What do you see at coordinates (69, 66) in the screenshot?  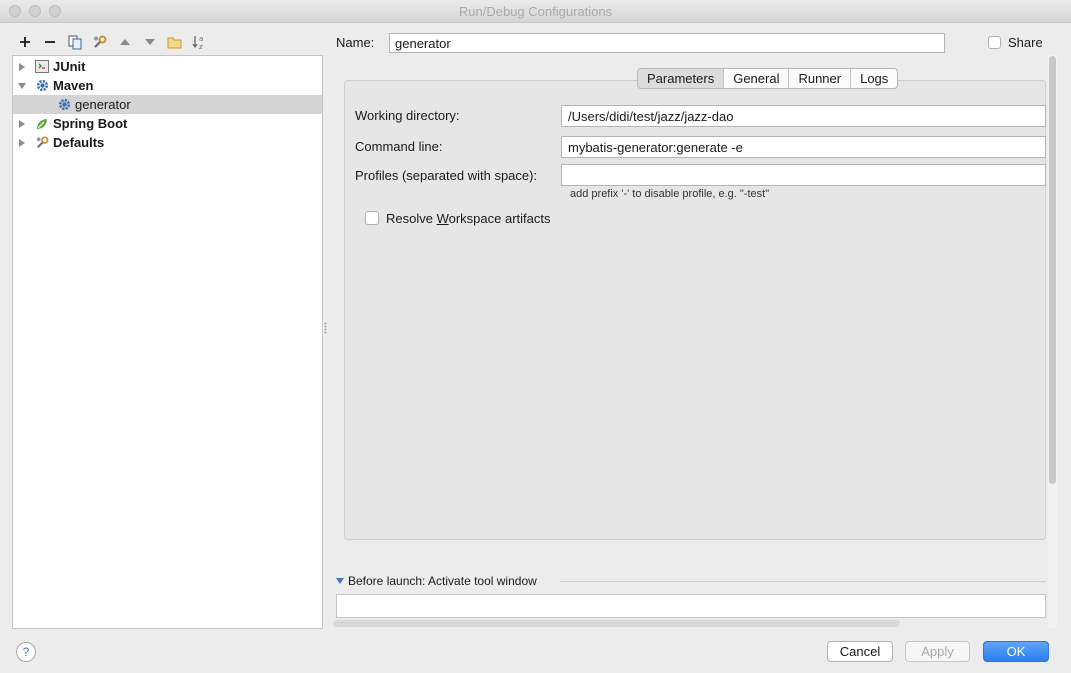 I see `tree-item-label: JUnit` at bounding box center [69, 66].